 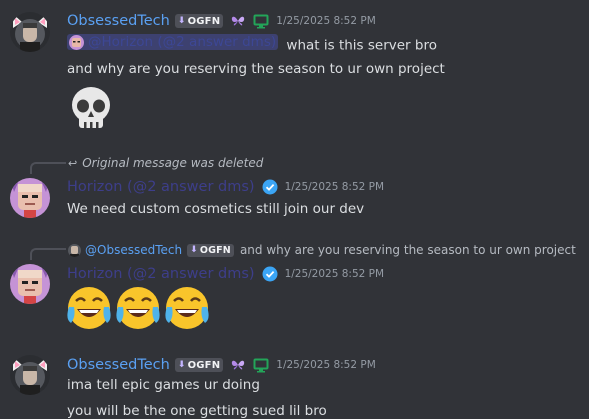 I want to click on message-text: ima tell epic games ur doing, so click(x=163, y=385).